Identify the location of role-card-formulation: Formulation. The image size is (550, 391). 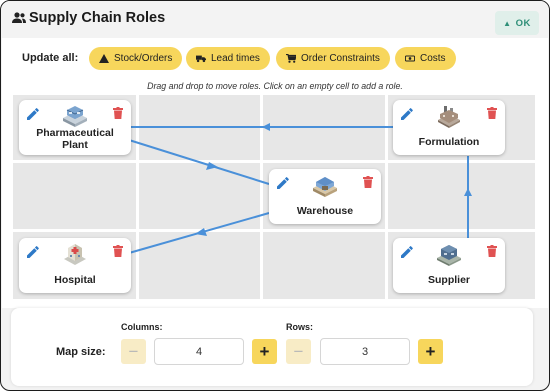
(449, 127).